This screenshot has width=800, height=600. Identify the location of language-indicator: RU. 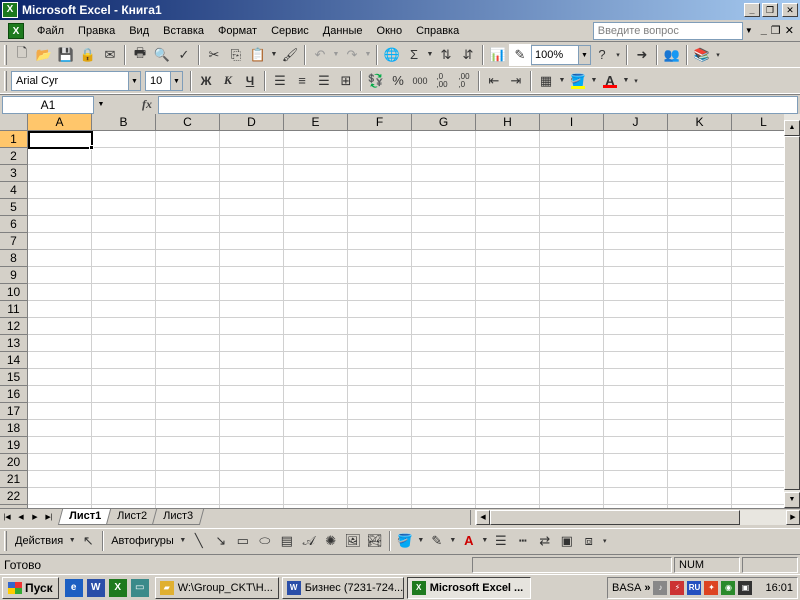
(694, 587).